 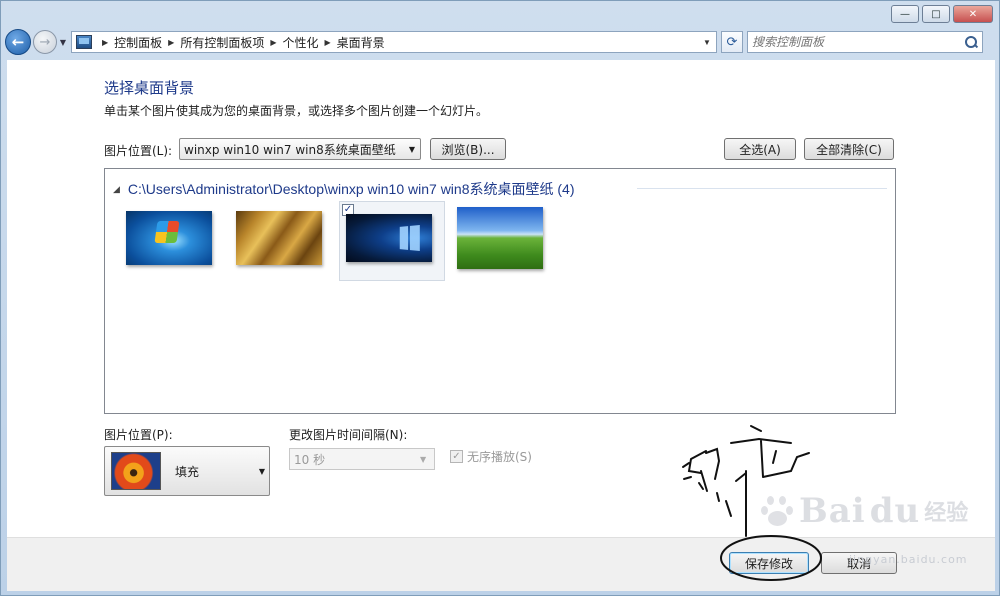 I want to click on paw-logo-icon, so click(x=778, y=511).